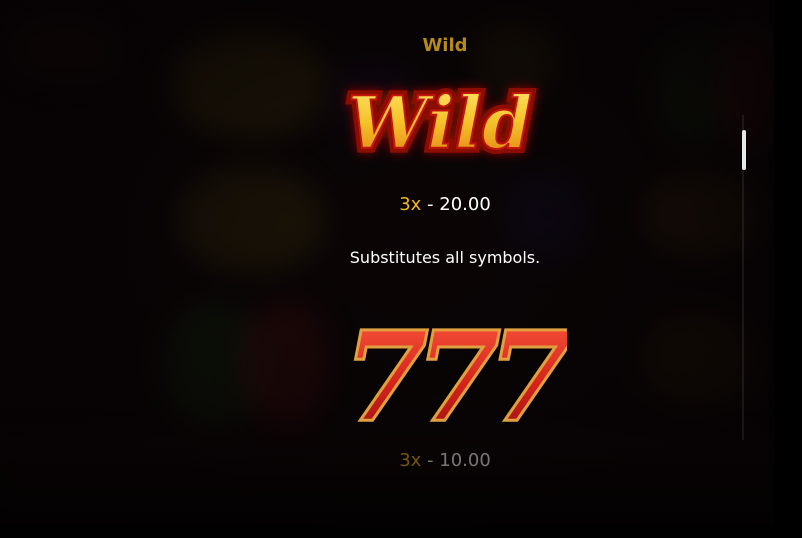 This screenshot has height=538, width=802. I want to click on seven-multiplier: 3x, so click(410, 460).